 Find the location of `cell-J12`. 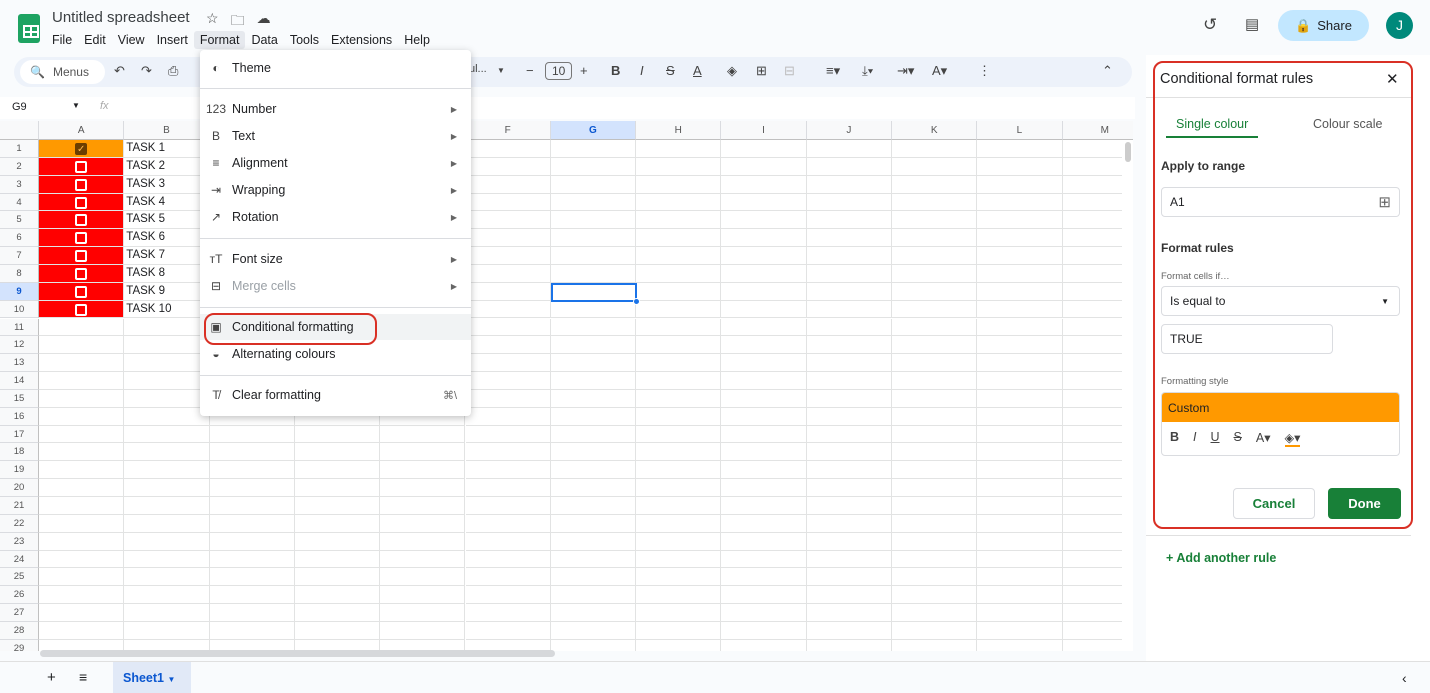

cell-J12 is located at coordinates (849, 345).